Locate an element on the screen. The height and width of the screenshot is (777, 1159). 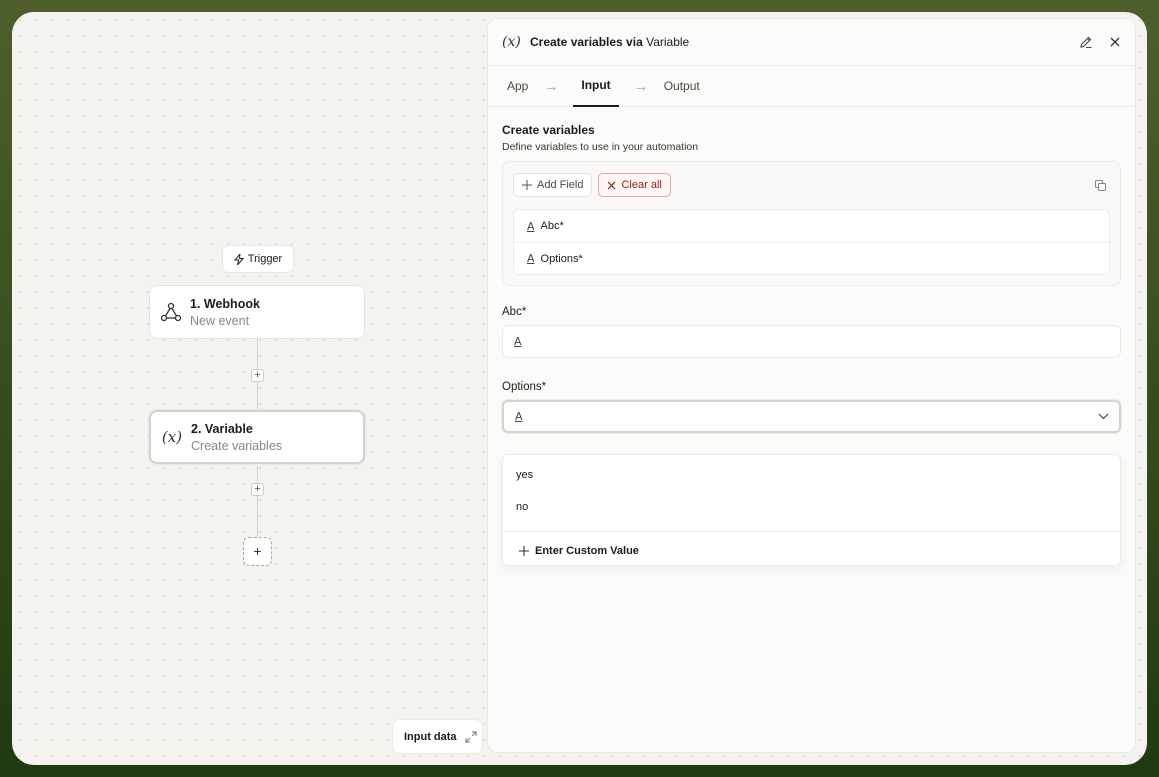
input-data-label: Input data is located at coordinates (430, 736).